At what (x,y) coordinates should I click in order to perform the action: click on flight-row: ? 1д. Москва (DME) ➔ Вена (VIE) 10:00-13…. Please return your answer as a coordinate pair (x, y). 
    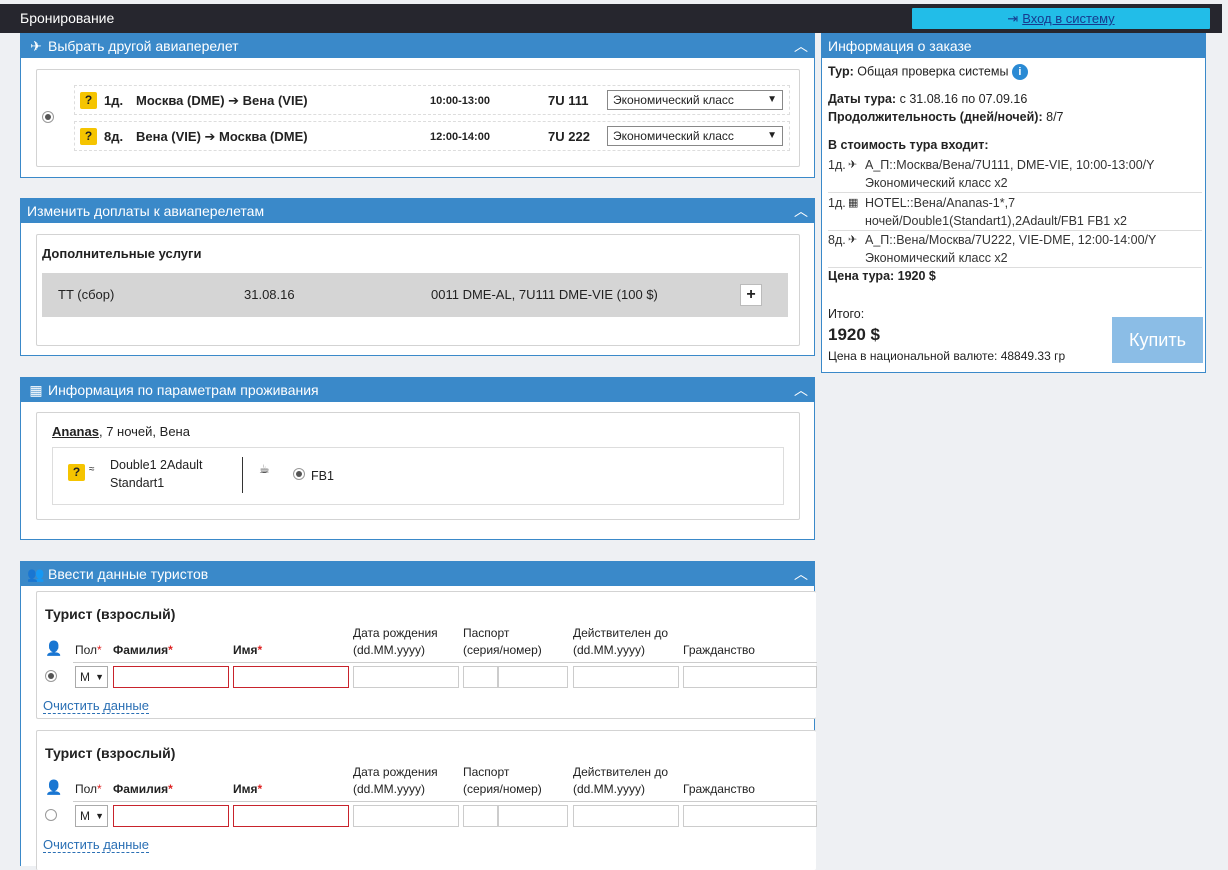
    Looking at the image, I should click on (432, 100).